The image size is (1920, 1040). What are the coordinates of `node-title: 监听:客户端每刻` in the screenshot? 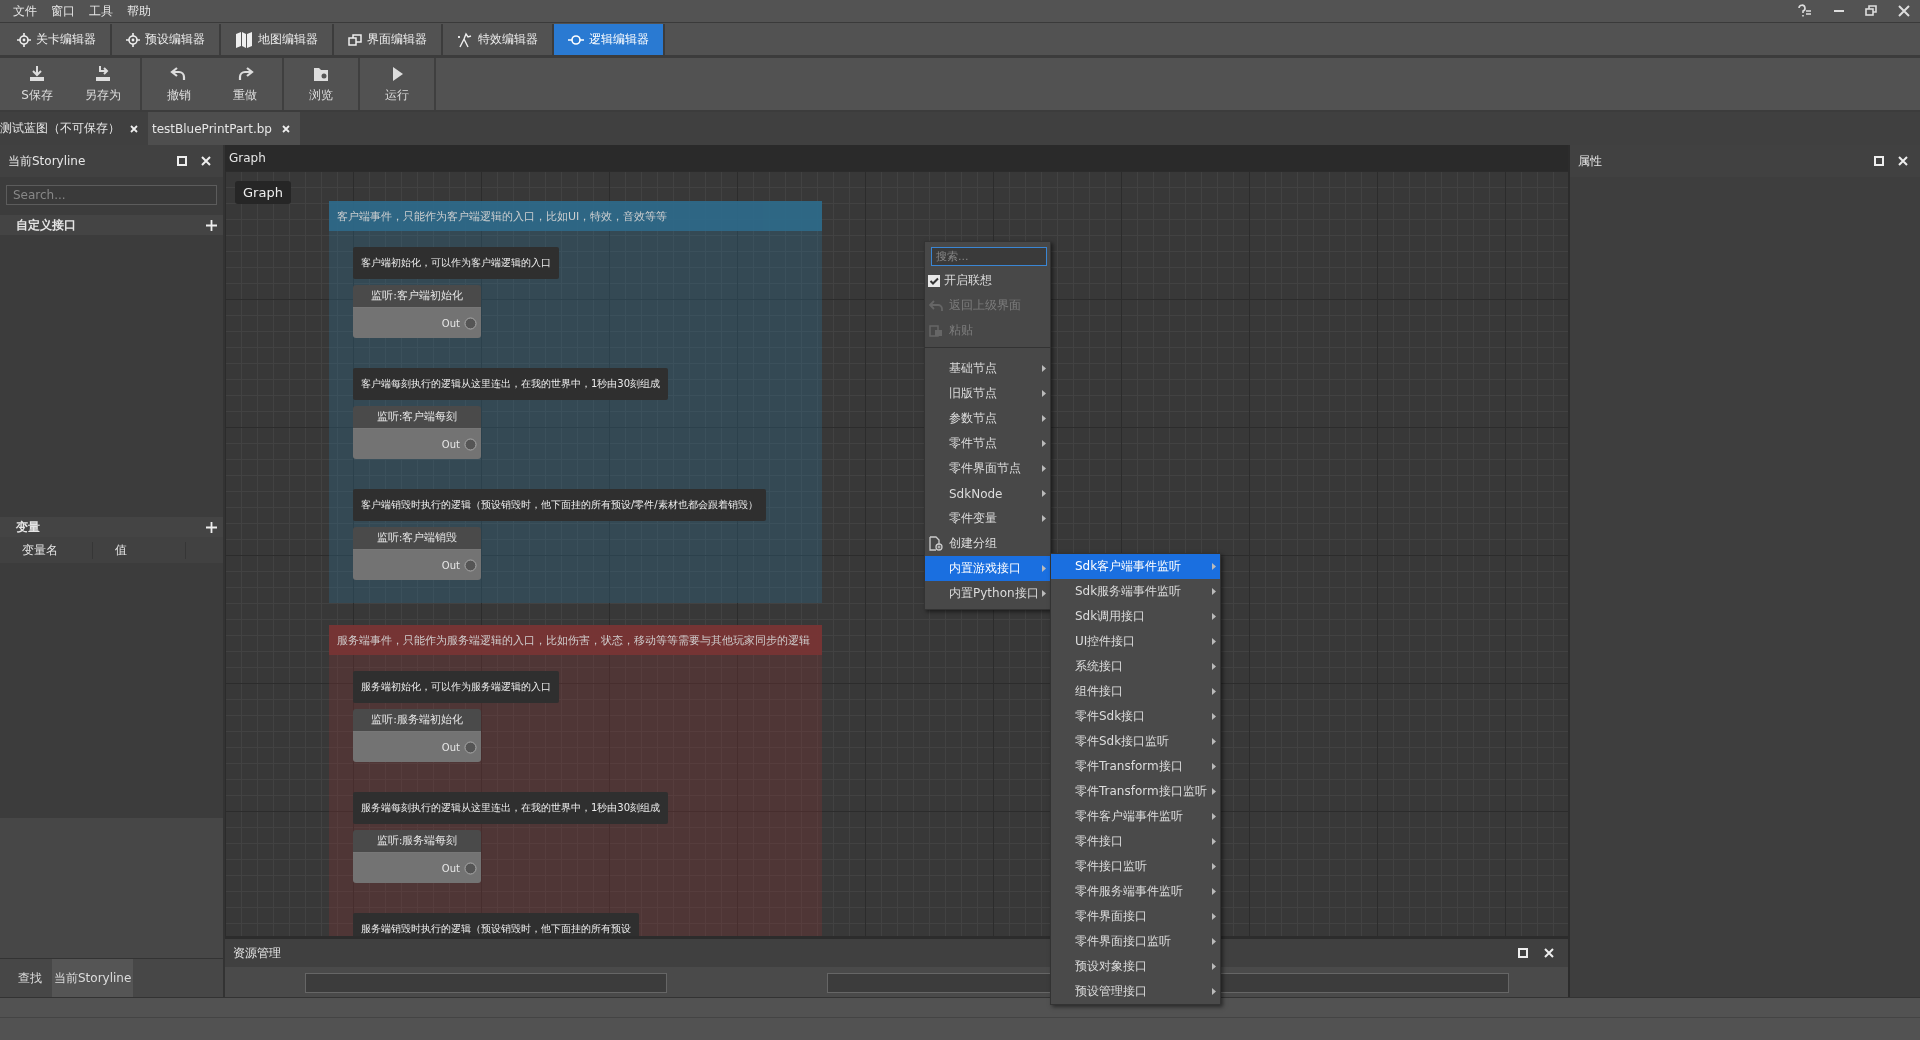 It's located at (417, 417).